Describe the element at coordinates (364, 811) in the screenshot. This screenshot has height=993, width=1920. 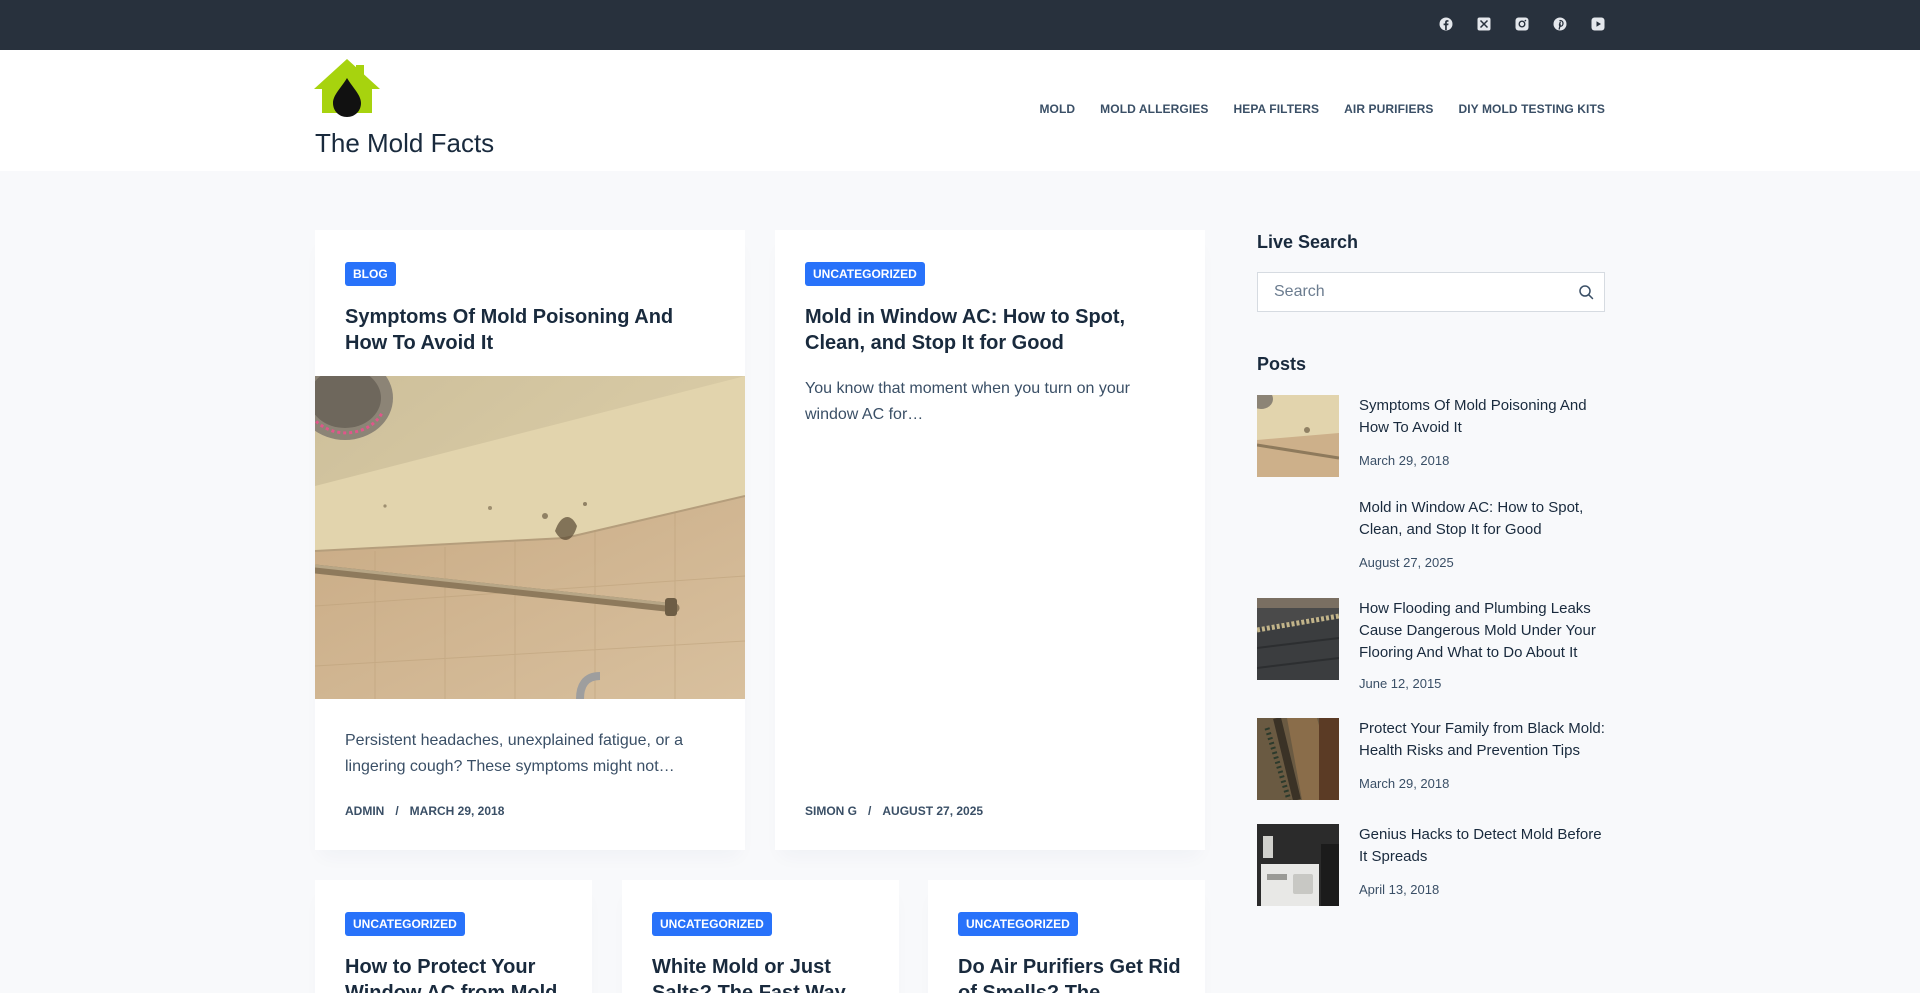
I see `author-link: ADMIN` at that location.